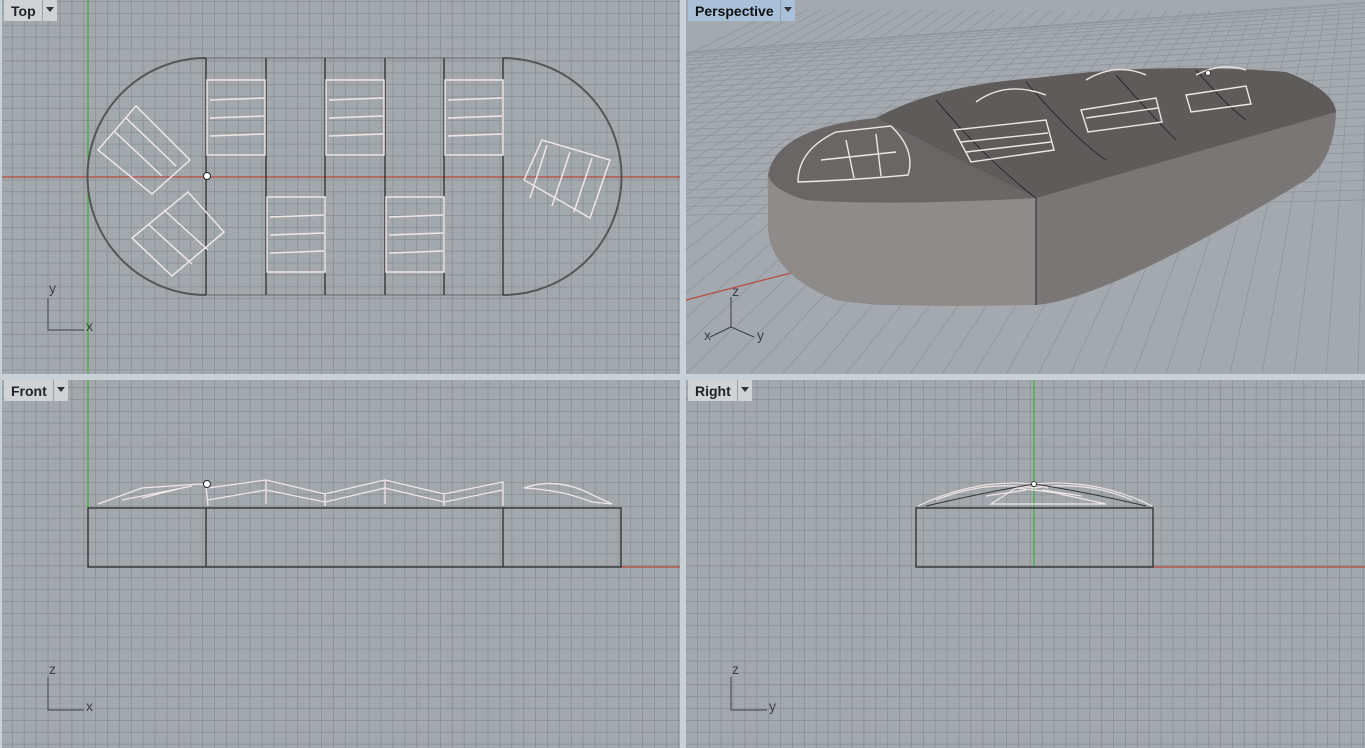  What do you see at coordinates (70, 307) in the screenshot?
I see `axis-indicator-top: y x` at bounding box center [70, 307].